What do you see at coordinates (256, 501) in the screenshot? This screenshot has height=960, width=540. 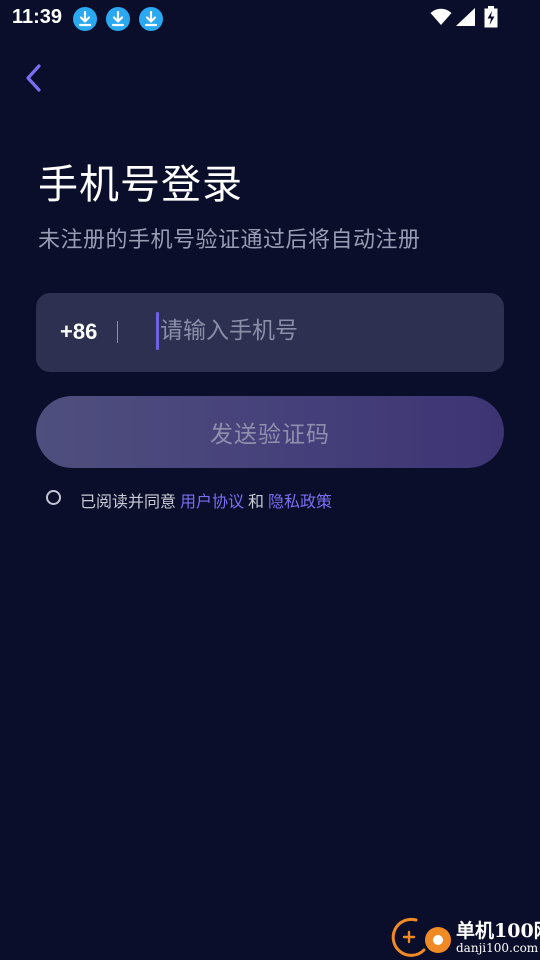 I see `agreement-connector: 和` at bounding box center [256, 501].